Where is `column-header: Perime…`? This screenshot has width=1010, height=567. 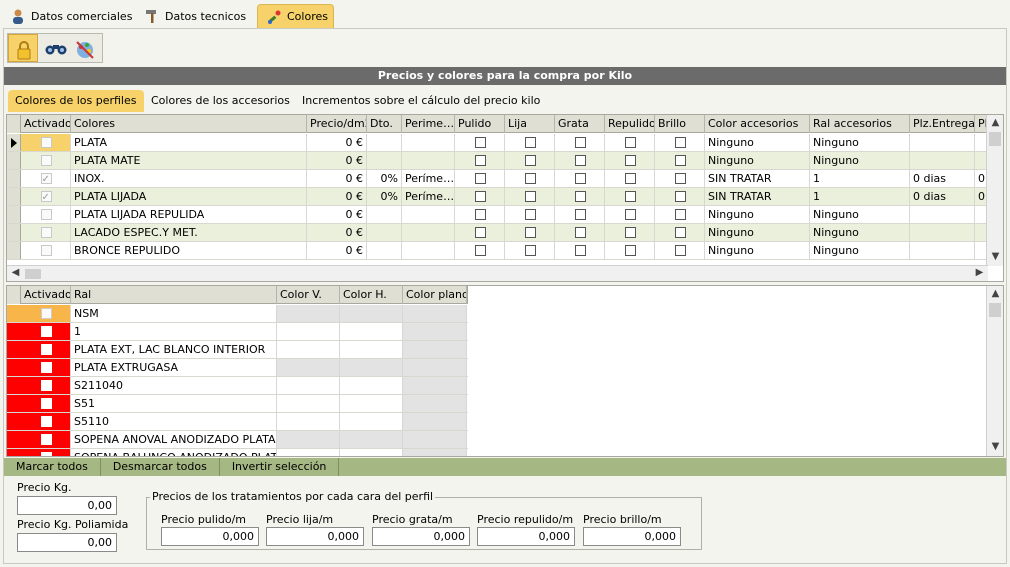
column-header: Perime… is located at coordinates (428, 124).